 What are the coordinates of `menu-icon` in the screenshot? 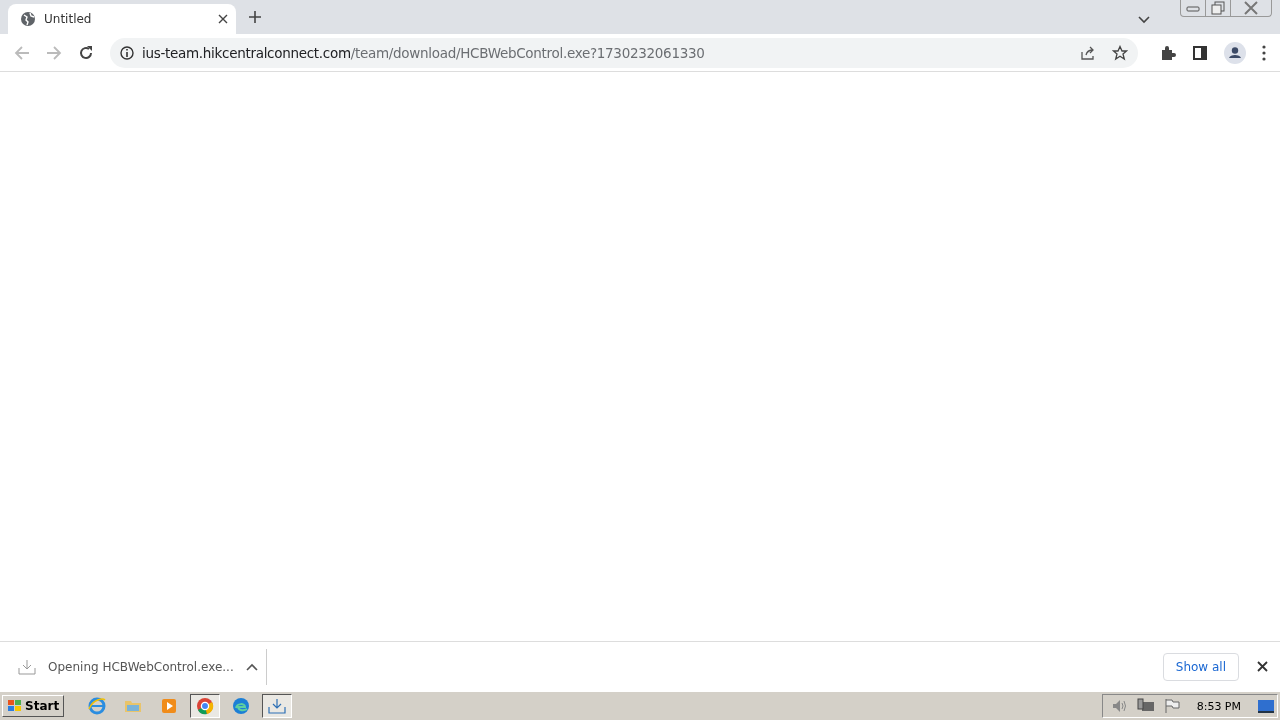 It's located at (1264, 52).